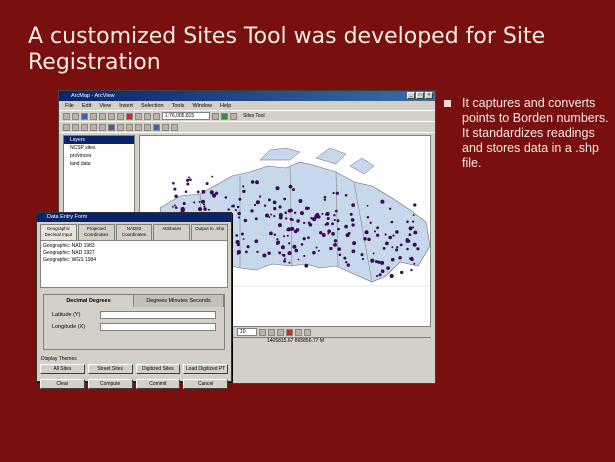 Image resolution: width=615 pixels, height=462 pixels. What do you see at coordinates (205, 369) in the screenshot?
I see `load-digitized-button: Load Digitized PT` at bounding box center [205, 369].